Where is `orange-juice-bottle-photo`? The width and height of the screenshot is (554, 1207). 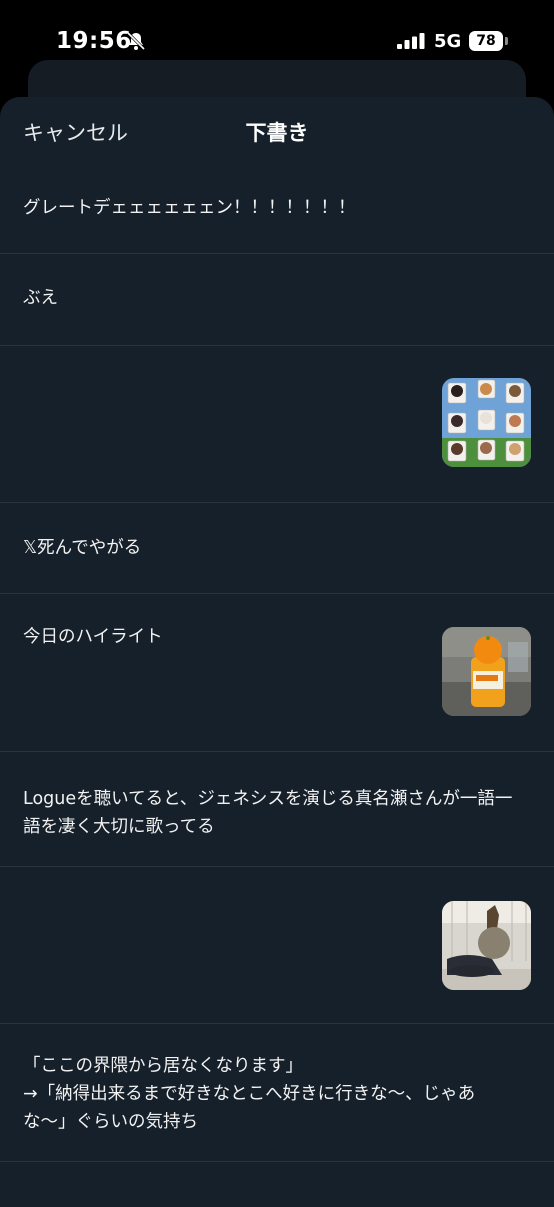
orange-juice-bottle-photo is located at coordinates (486, 671).